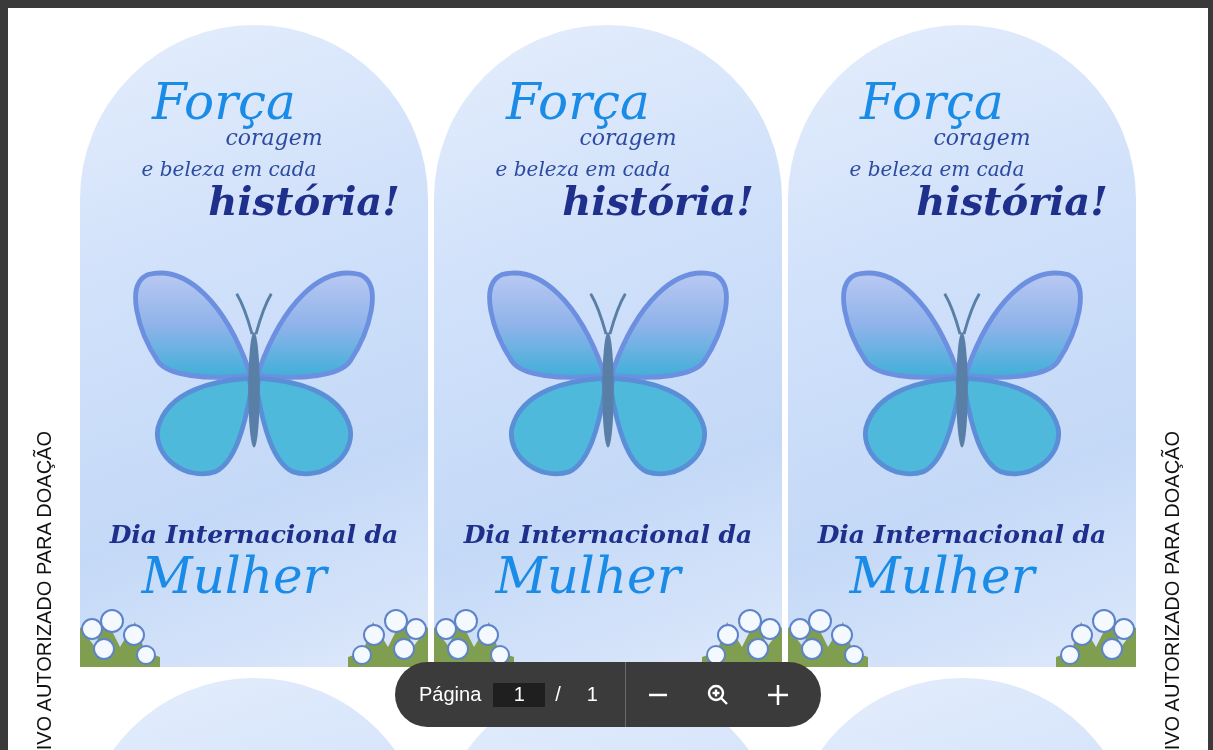  I want to click on page-input: 1, so click(519, 694).